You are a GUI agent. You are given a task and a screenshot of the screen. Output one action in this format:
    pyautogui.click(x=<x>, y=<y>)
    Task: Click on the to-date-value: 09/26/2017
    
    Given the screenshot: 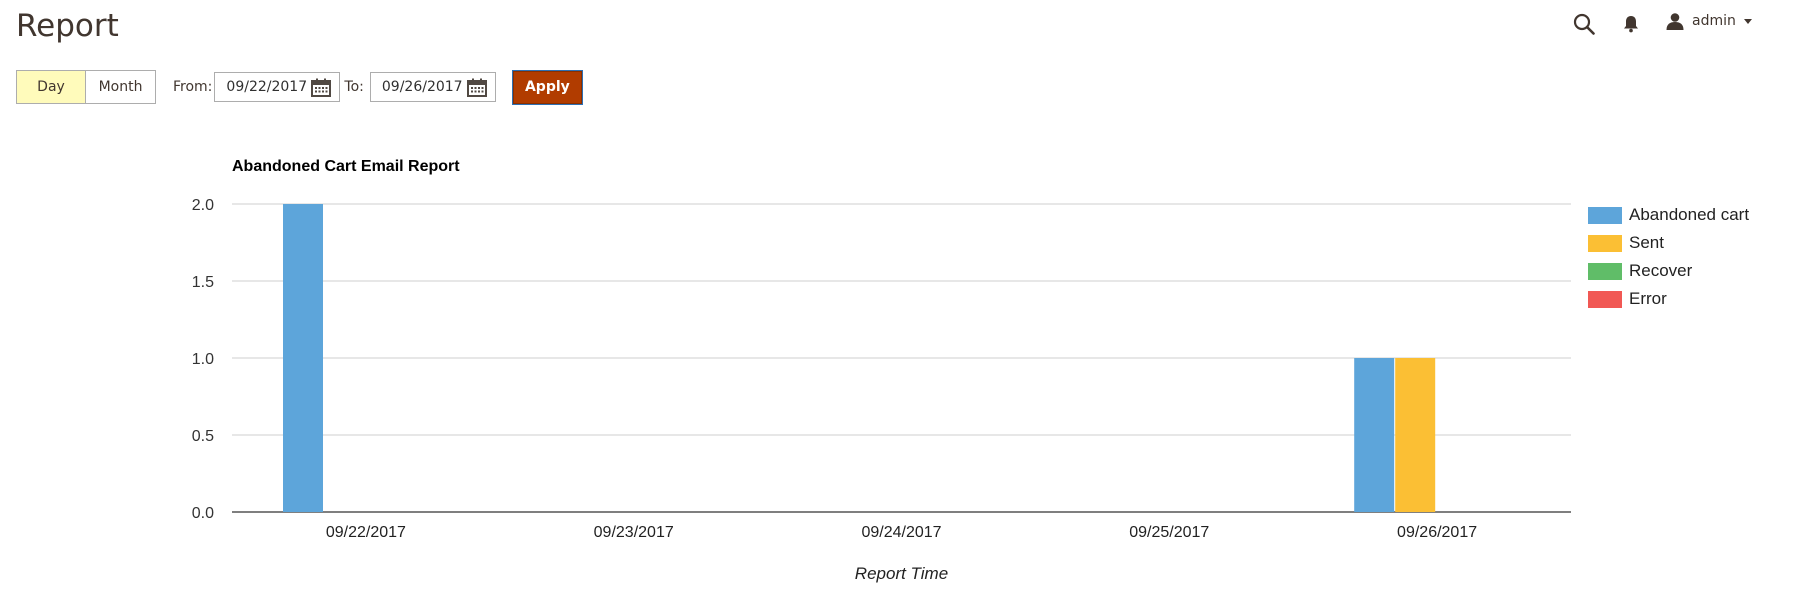 What is the action you would take?
    pyautogui.click(x=422, y=87)
    